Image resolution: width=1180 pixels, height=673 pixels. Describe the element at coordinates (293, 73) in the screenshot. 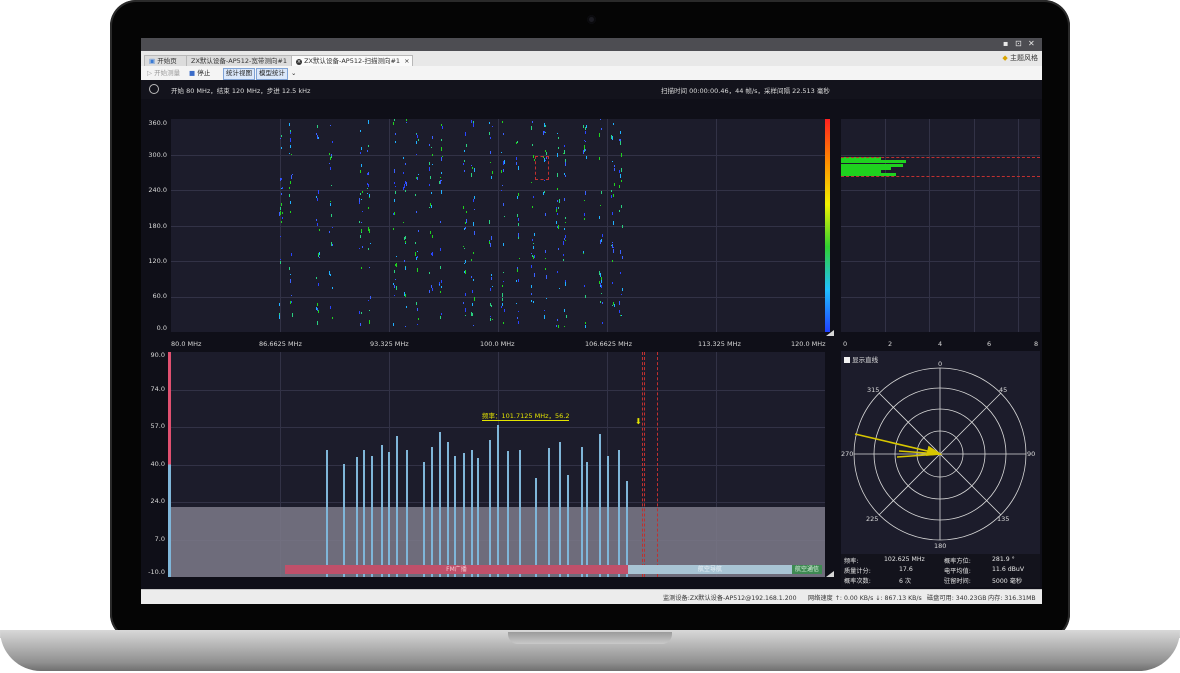

I see `chevron-down-icon: ⌄` at that location.